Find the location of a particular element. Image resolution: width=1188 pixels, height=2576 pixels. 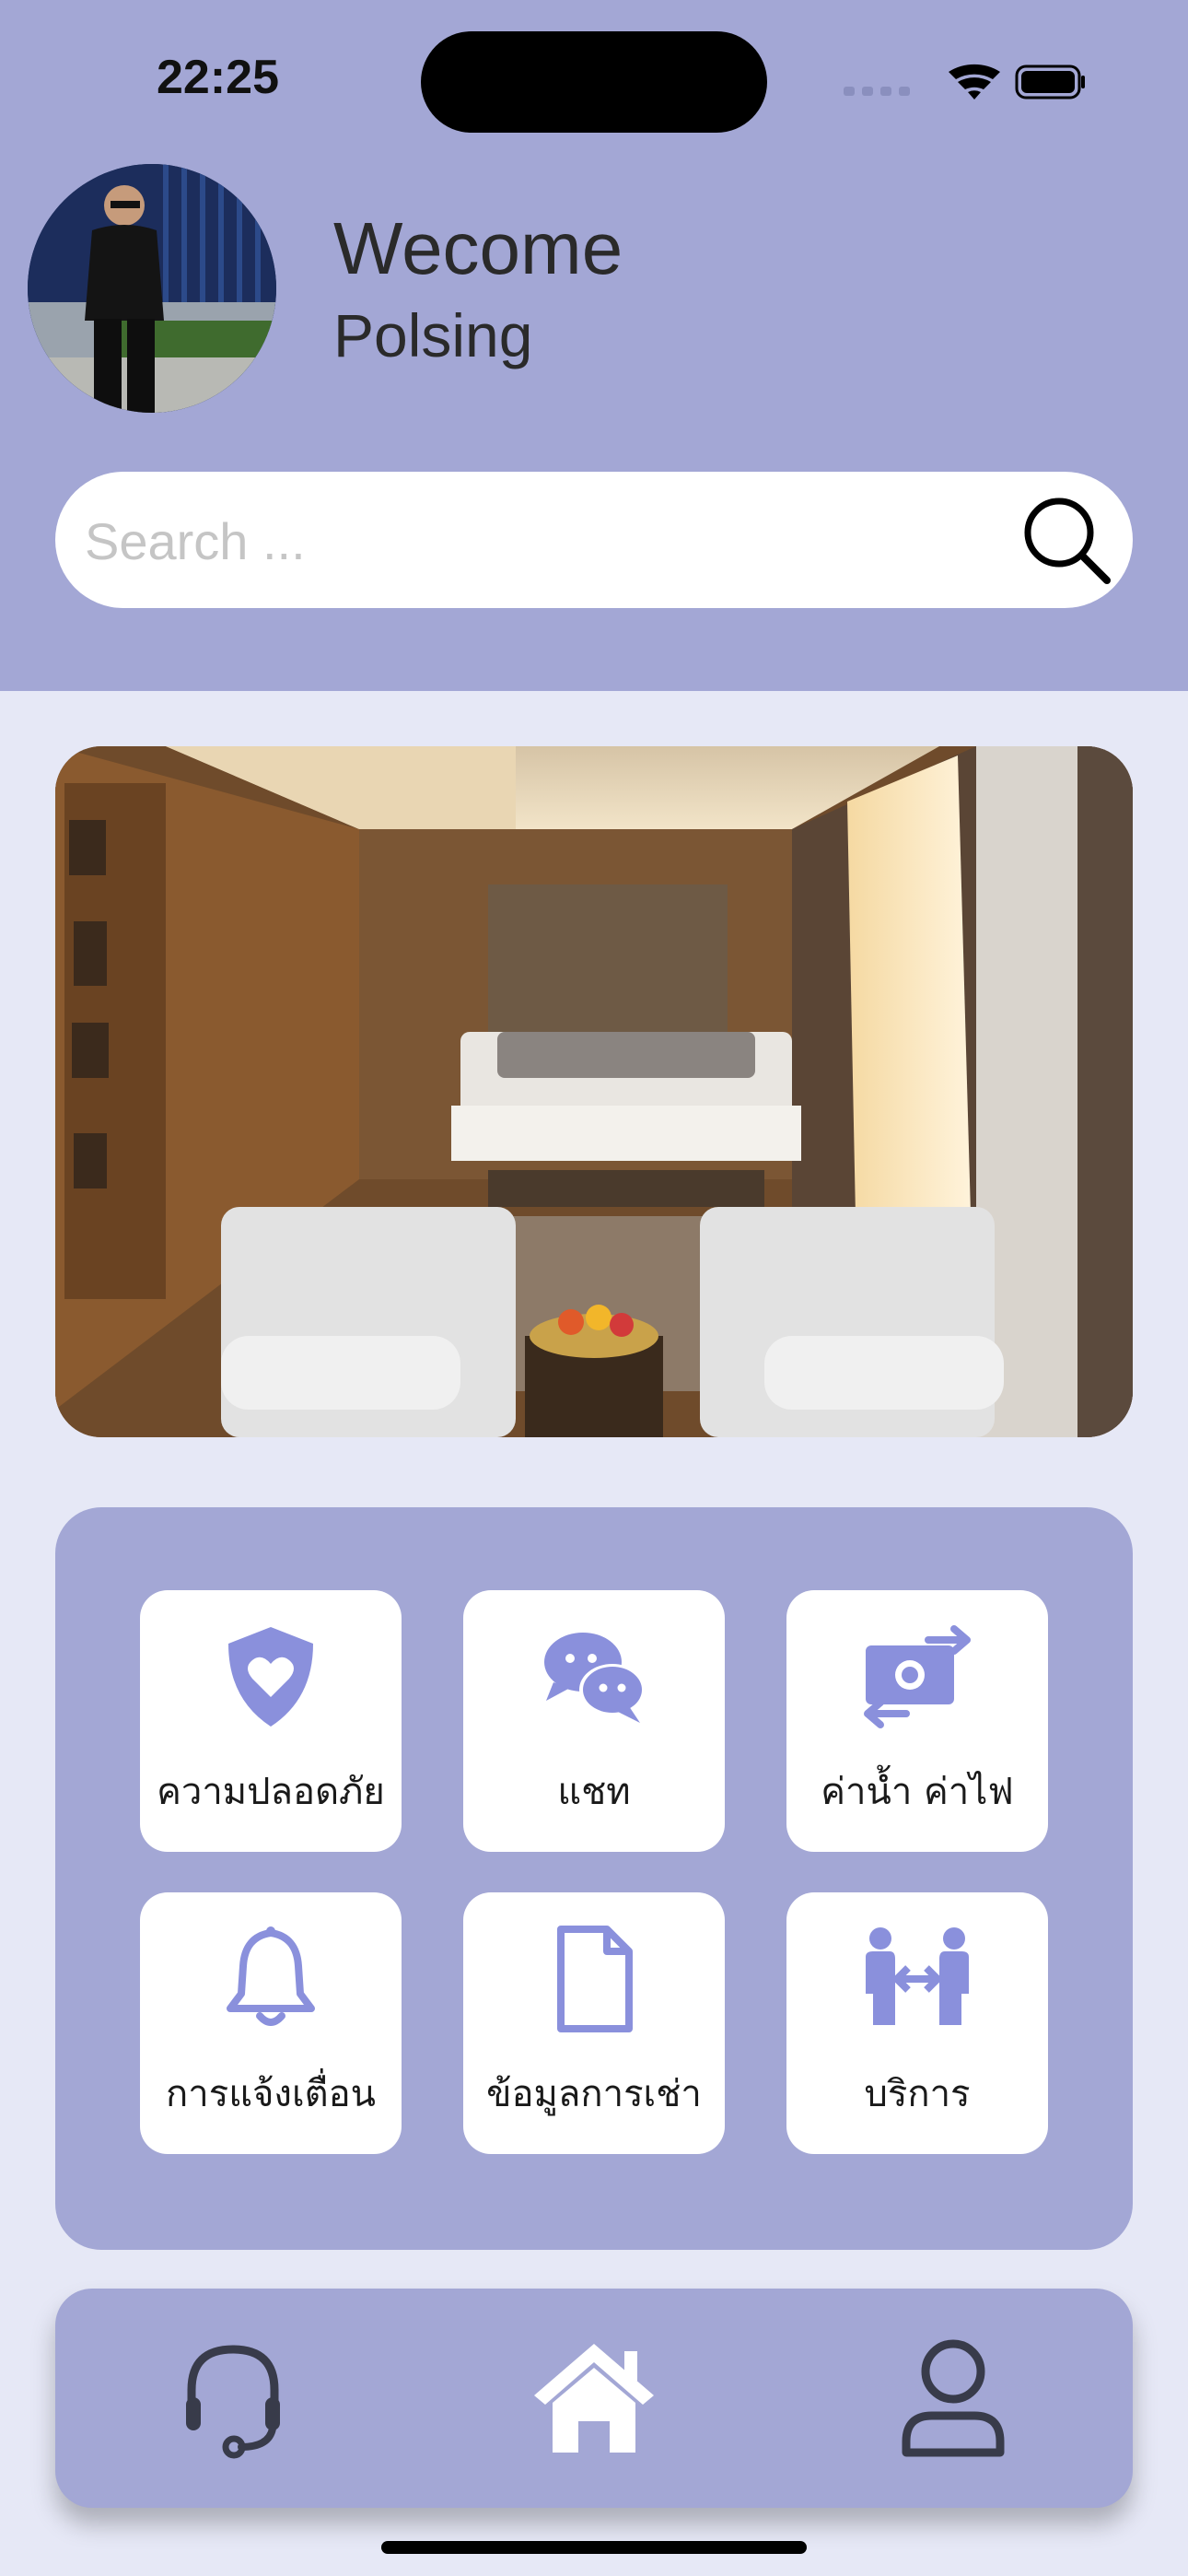

battery-icon is located at coordinates (1050, 82).